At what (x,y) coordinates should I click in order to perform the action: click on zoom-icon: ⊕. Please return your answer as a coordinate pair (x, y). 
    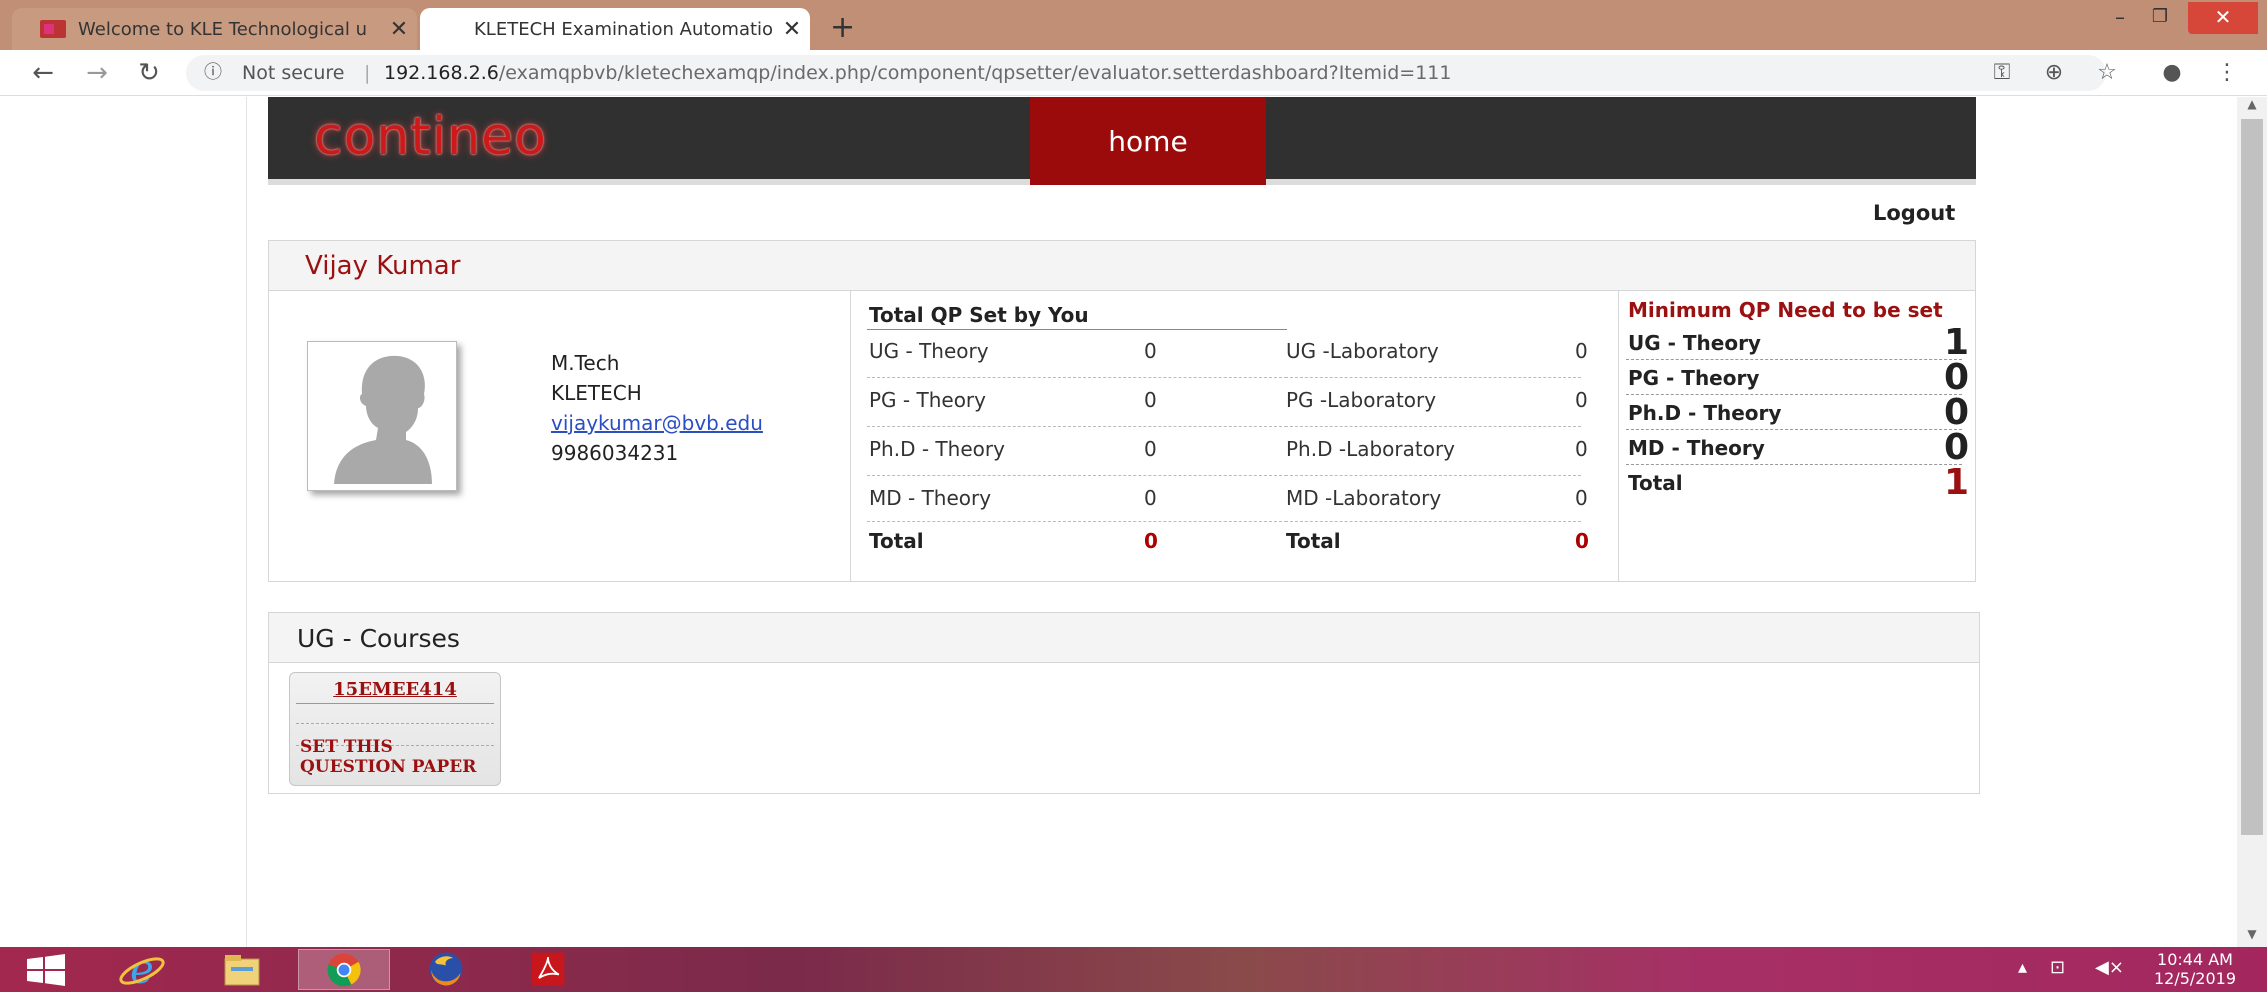
    Looking at the image, I should click on (2054, 73).